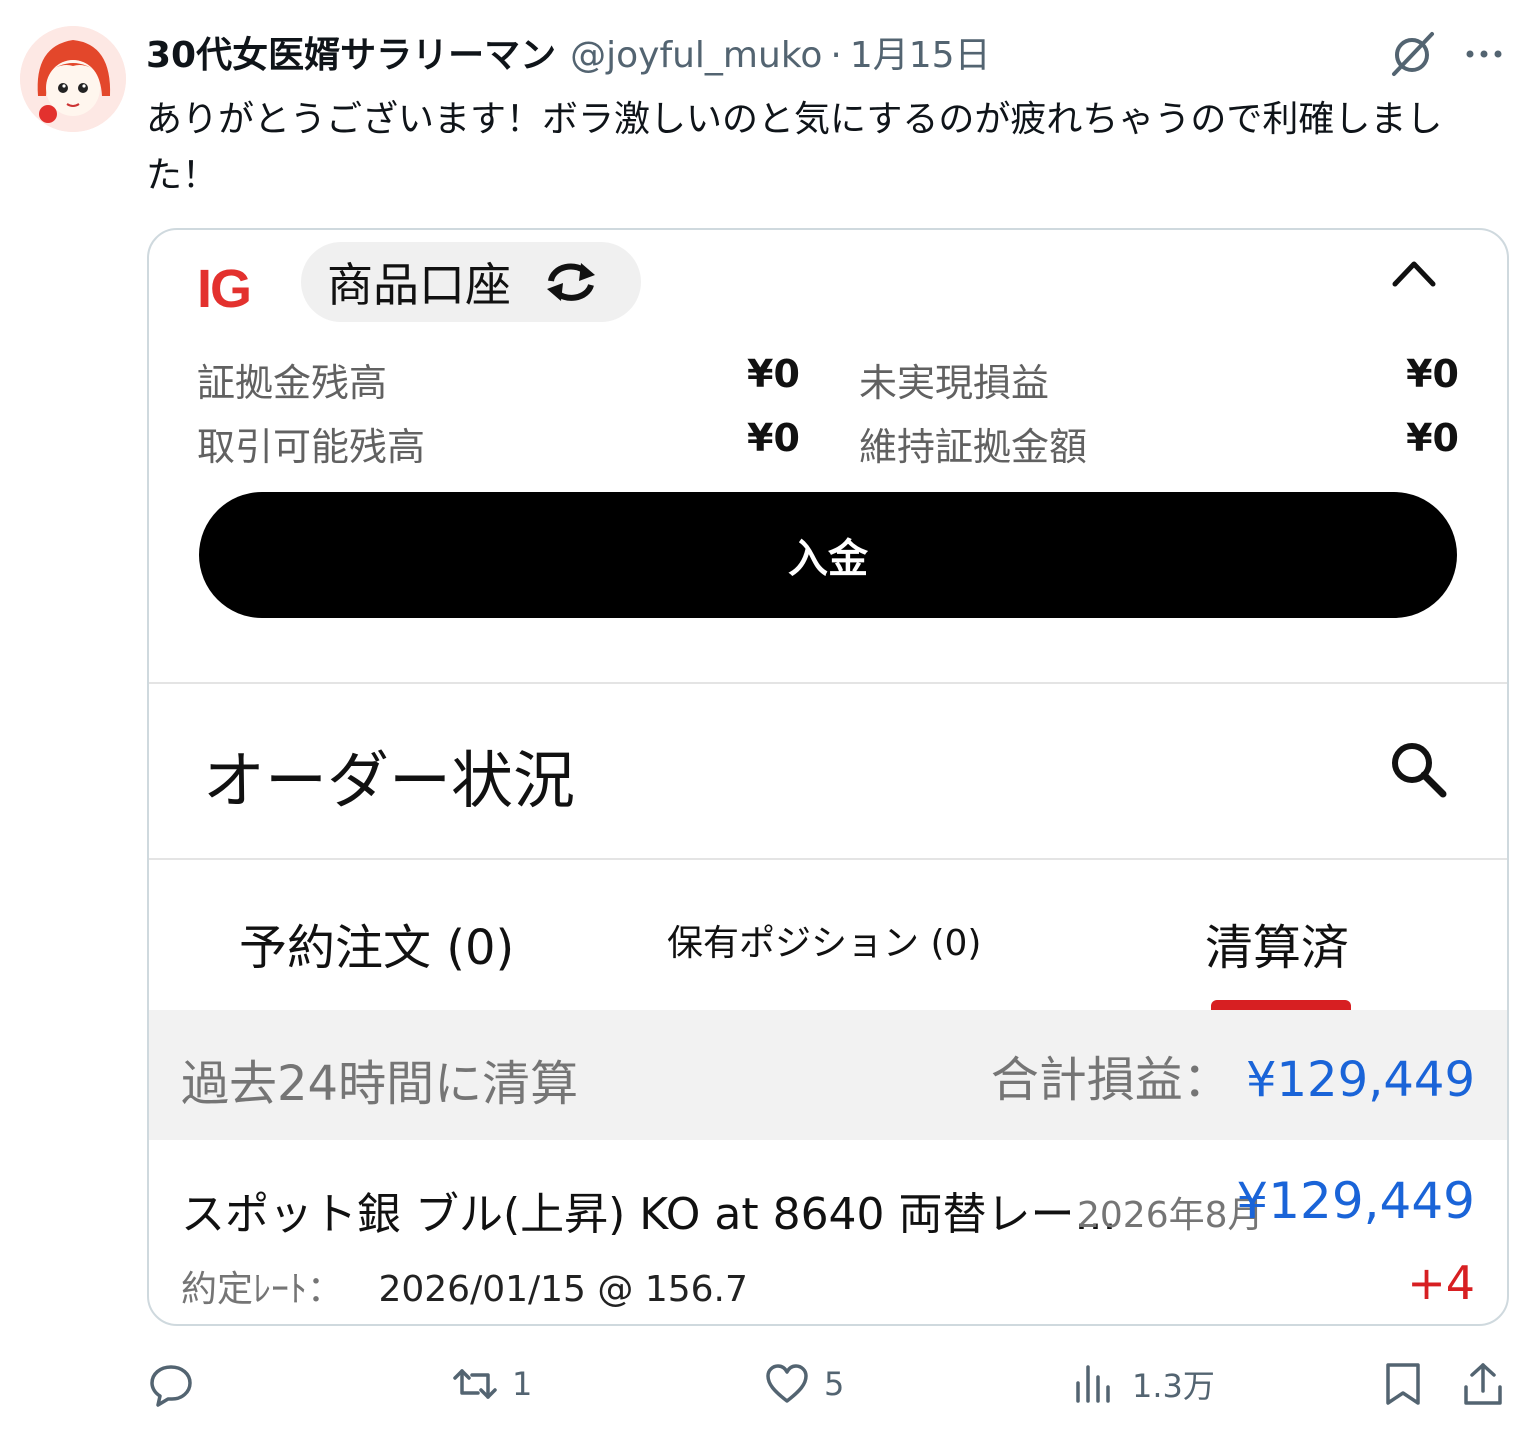 This screenshot has height=1429, width=1534. I want to click on share-button, so click(1483, 1384).